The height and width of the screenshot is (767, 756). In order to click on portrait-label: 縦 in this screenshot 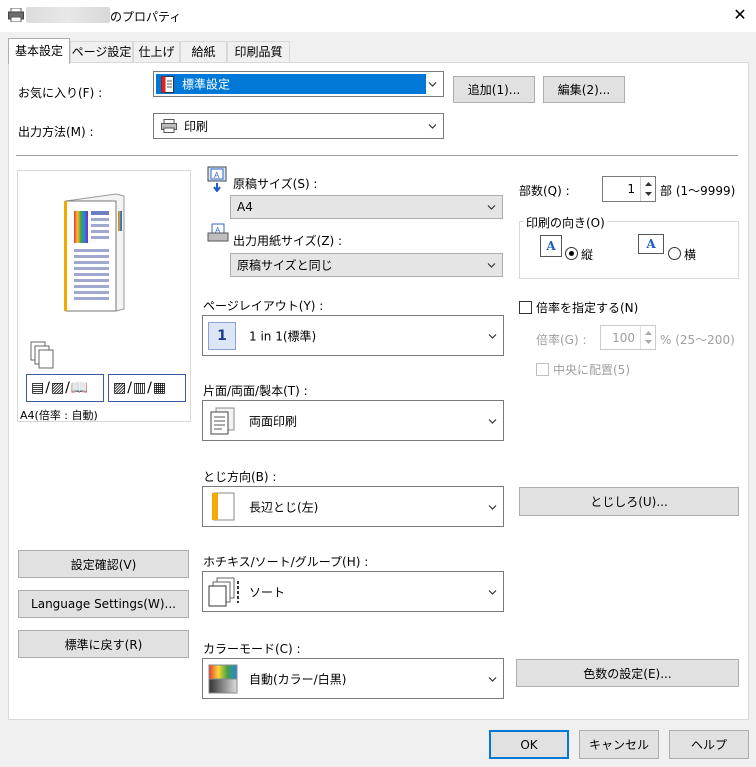, I will do `click(587, 255)`.